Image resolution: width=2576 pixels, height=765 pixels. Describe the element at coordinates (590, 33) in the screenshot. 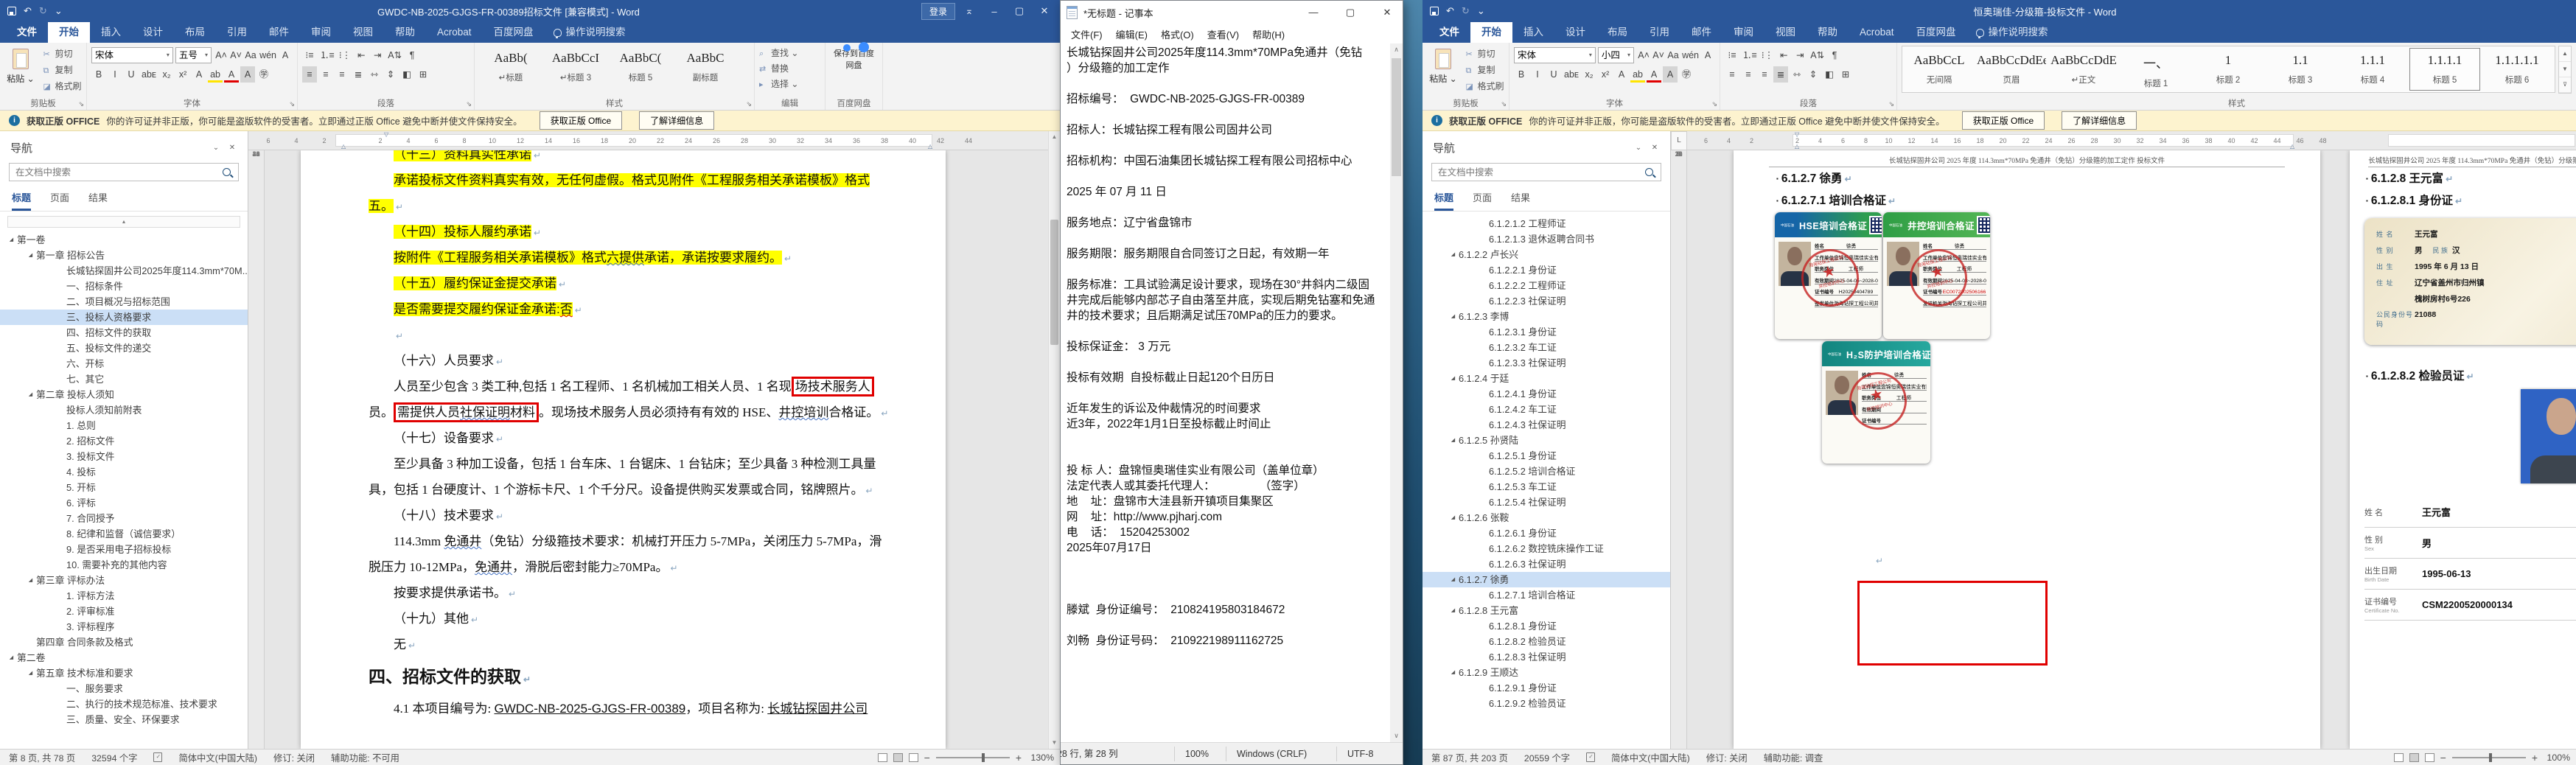

I see `tell-me-search: 操作说明搜索` at that location.